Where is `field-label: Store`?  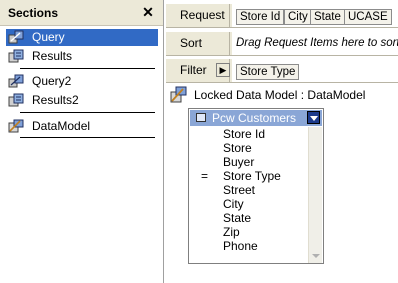
field-label: Store is located at coordinates (237, 148).